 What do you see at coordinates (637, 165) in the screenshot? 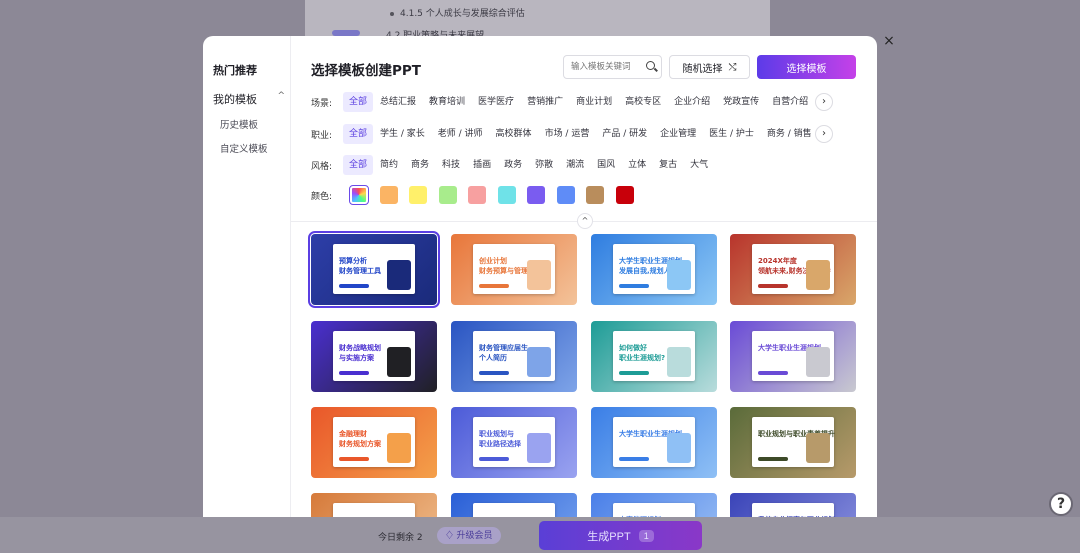
I see `filter-chip-style: 立体` at bounding box center [637, 165].